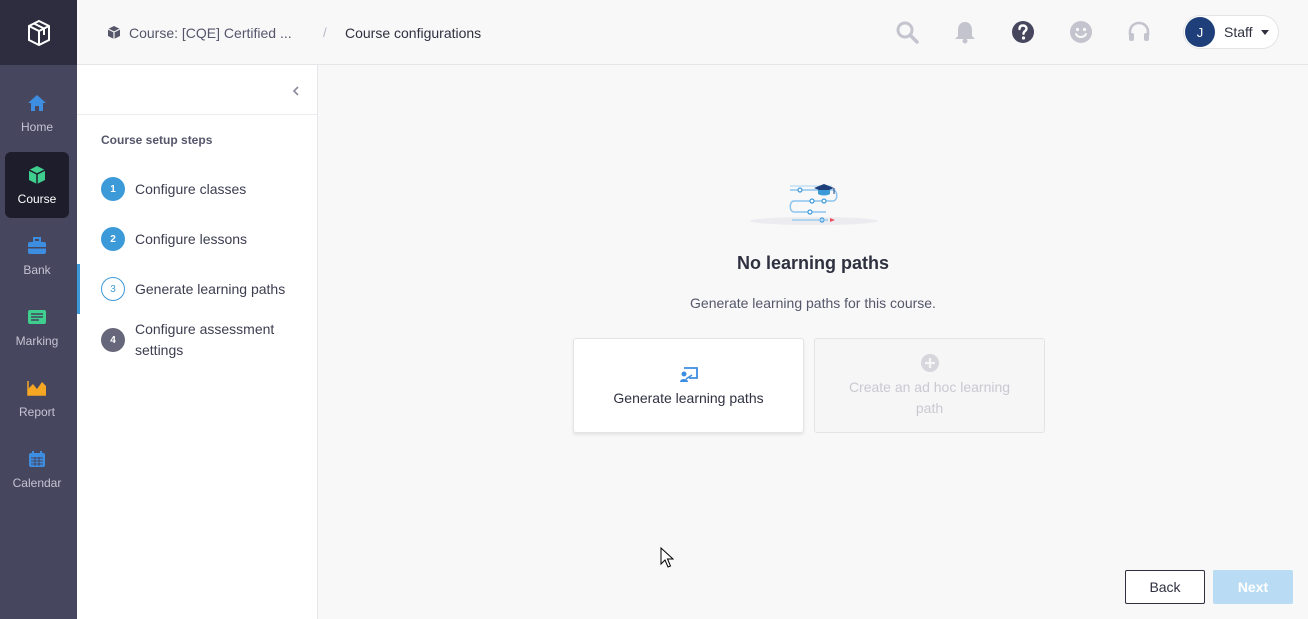 This screenshot has width=1308, height=619. I want to click on step-generate-learning-paths: 3 Generate learning paths, so click(197, 289).